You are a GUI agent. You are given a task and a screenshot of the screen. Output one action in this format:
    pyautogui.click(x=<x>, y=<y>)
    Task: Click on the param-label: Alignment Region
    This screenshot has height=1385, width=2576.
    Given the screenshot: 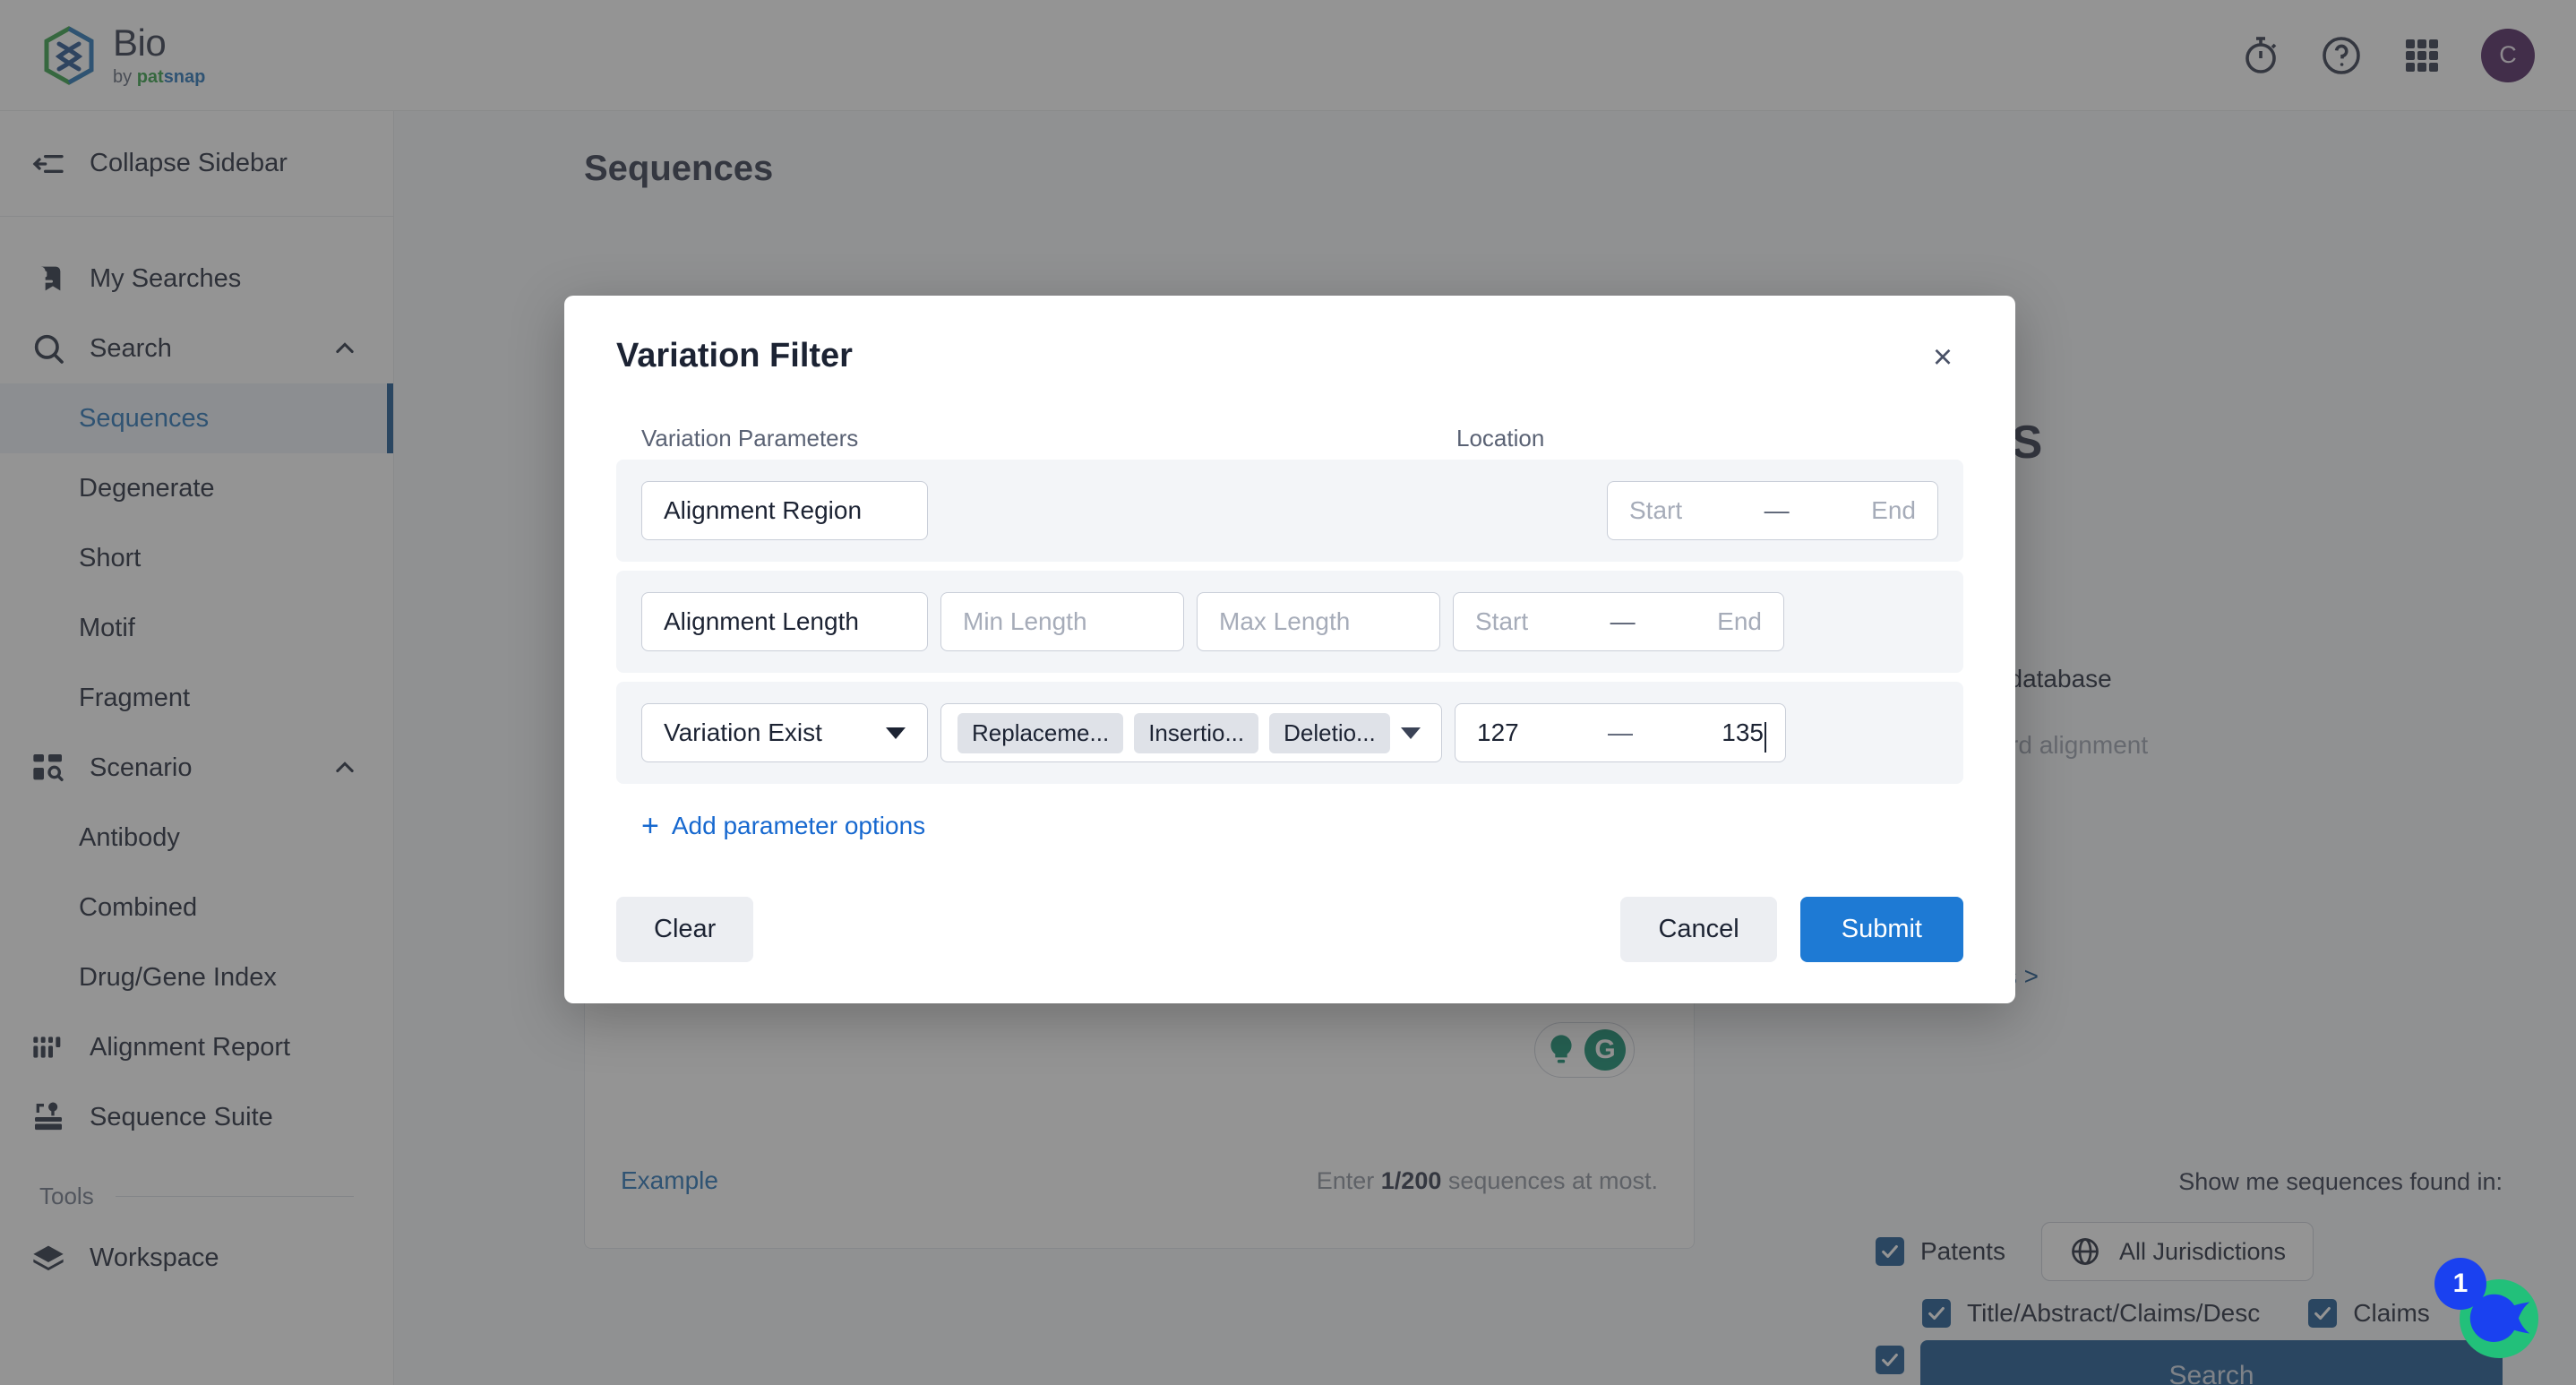 What is the action you would take?
    pyautogui.click(x=763, y=510)
    